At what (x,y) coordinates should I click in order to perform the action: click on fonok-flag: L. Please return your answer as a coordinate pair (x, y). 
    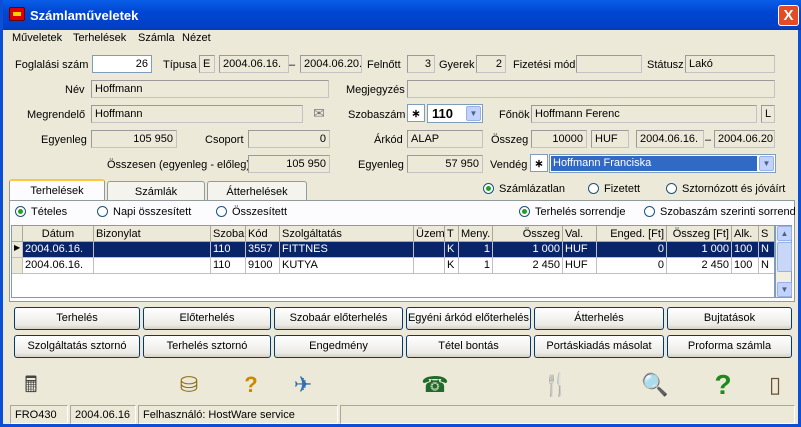
    Looking at the image, I should click on (768, 114).